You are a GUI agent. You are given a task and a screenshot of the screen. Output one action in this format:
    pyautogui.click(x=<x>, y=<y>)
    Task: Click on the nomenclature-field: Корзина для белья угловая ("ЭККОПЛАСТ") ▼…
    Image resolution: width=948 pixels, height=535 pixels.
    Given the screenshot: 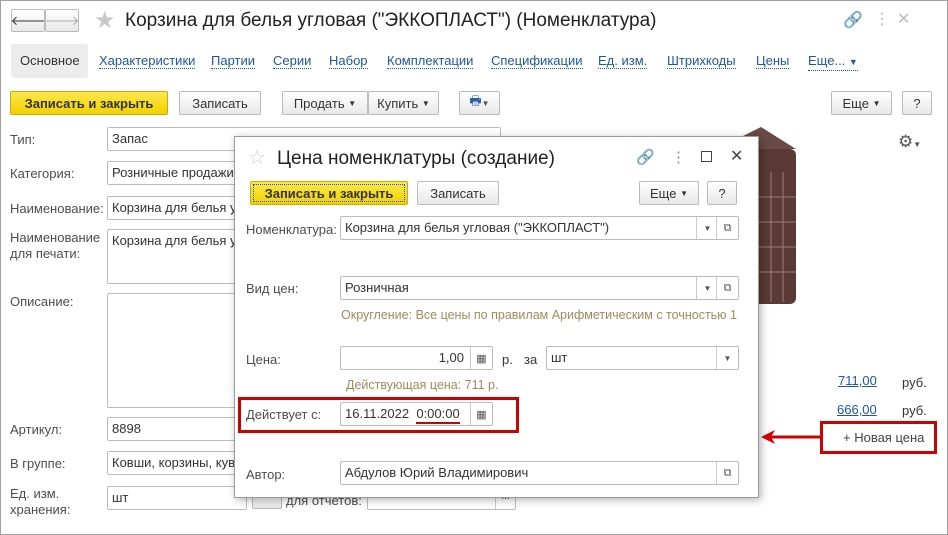 What is the action you would take?
    pyautogui.click(x=539, y=228)
    